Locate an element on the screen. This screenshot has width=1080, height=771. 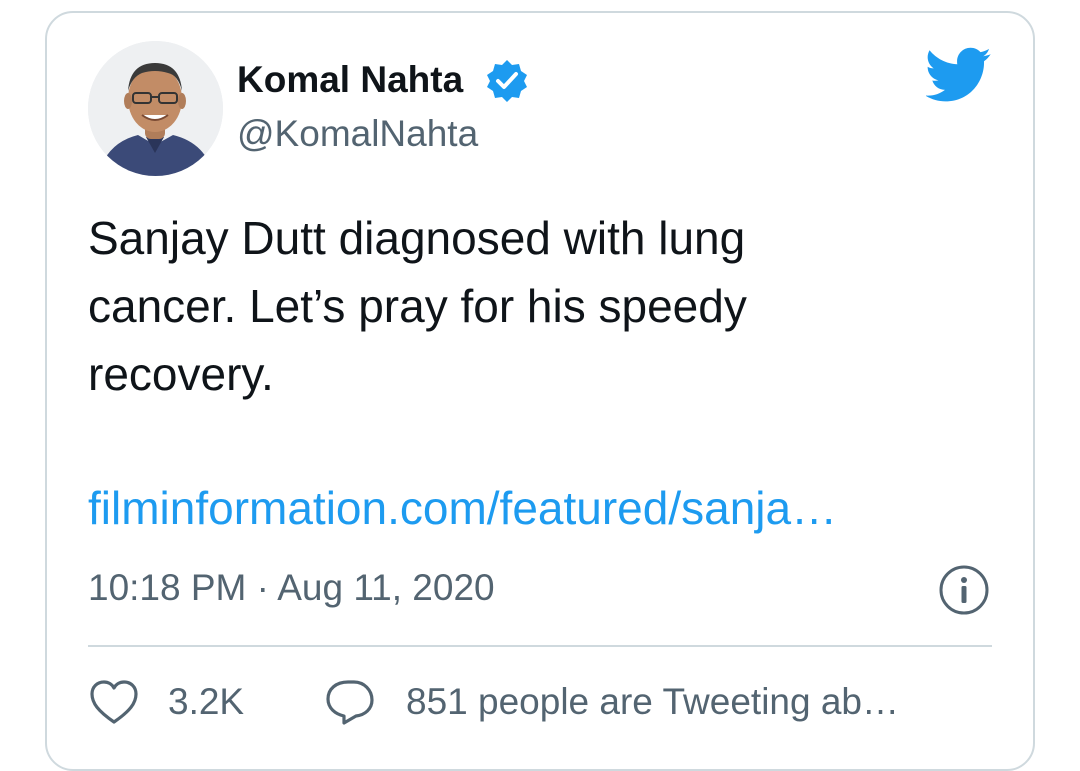
info-icon is located at coordinates (964, 590).